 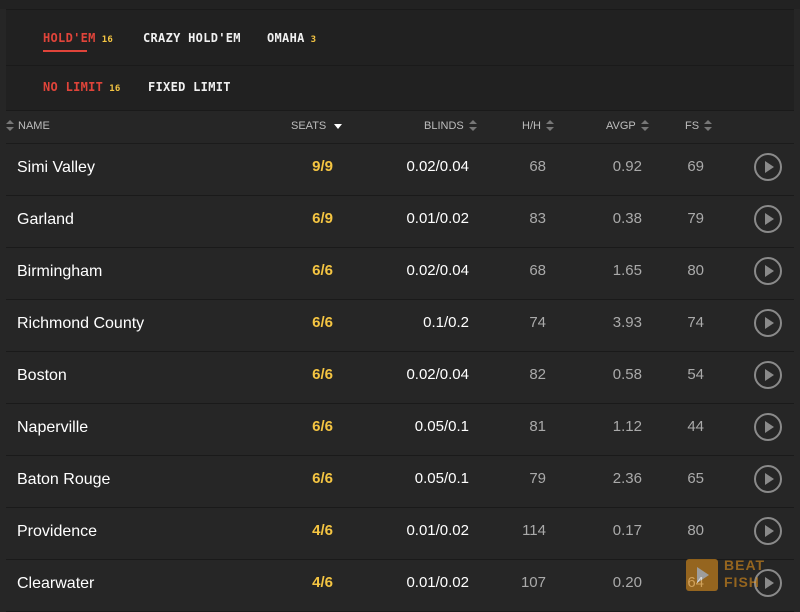 What do you see at coordinates (444, 126) in the screenshot?
I see `column-label: BLINDS` at bounding box center [444, 126].